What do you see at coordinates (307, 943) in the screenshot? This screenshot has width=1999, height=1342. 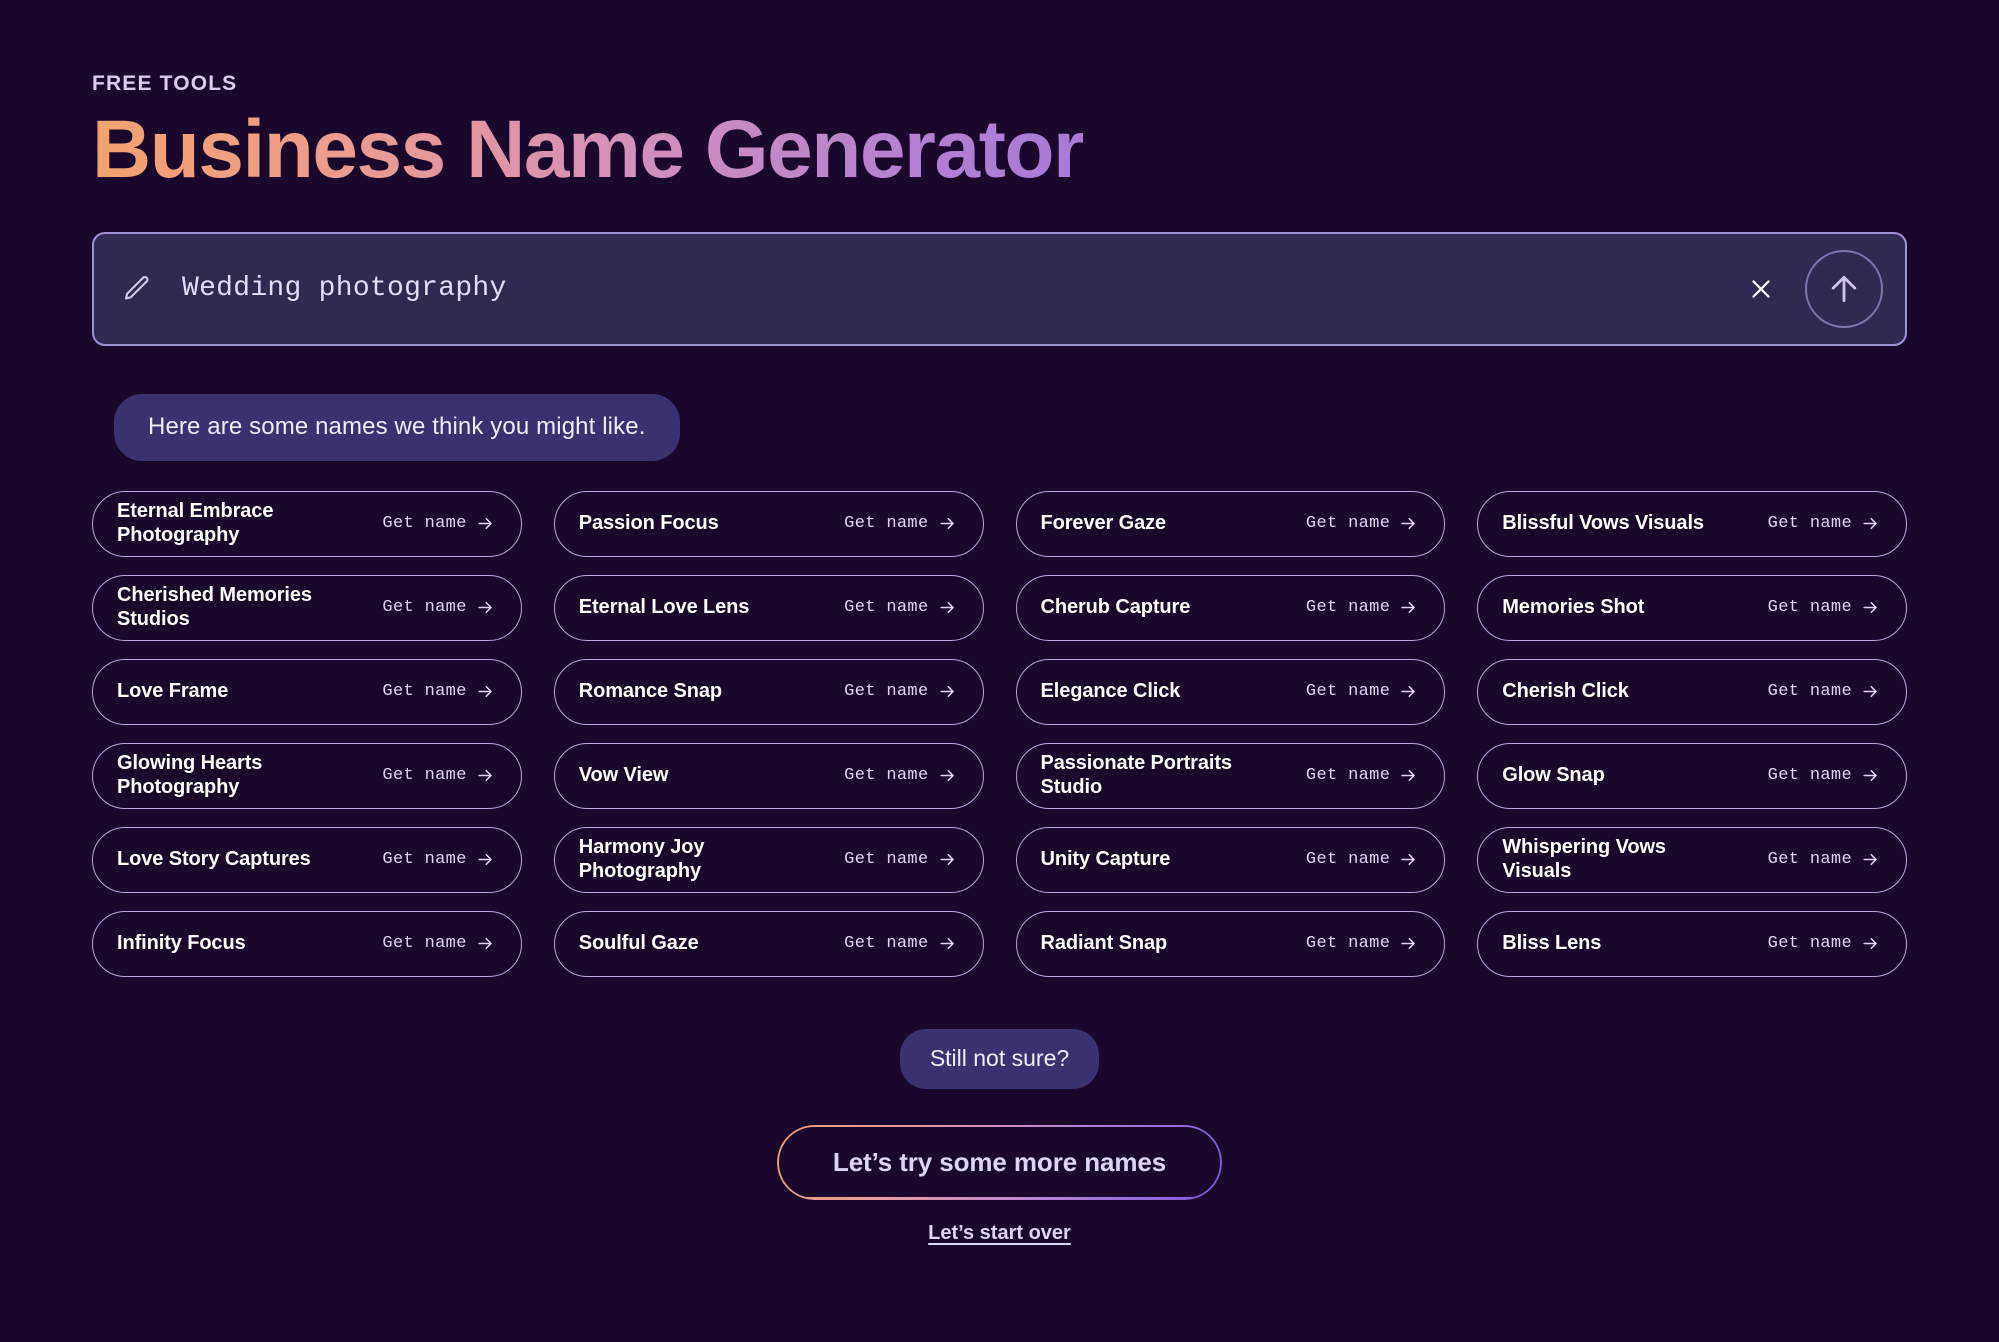 I see `name-card: Infinity Focus Get name` at bounding box center [307, 943].